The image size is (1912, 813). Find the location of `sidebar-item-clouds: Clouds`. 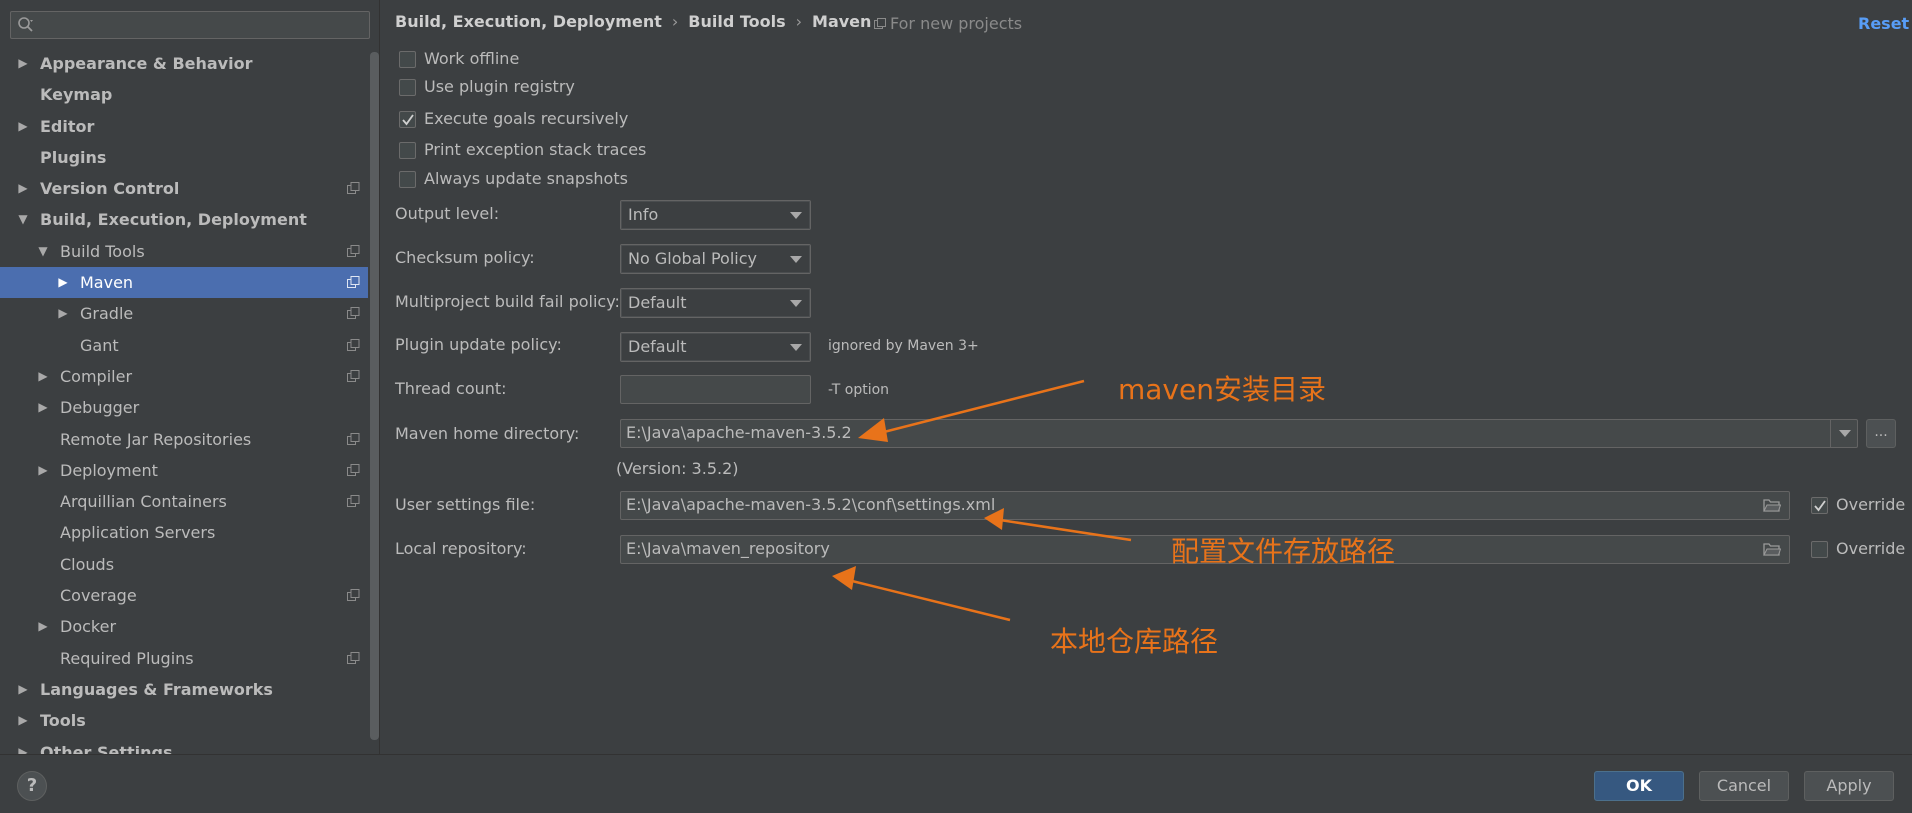

sidebar-item-clouds: Clouds is located at coordinates (184, 564).